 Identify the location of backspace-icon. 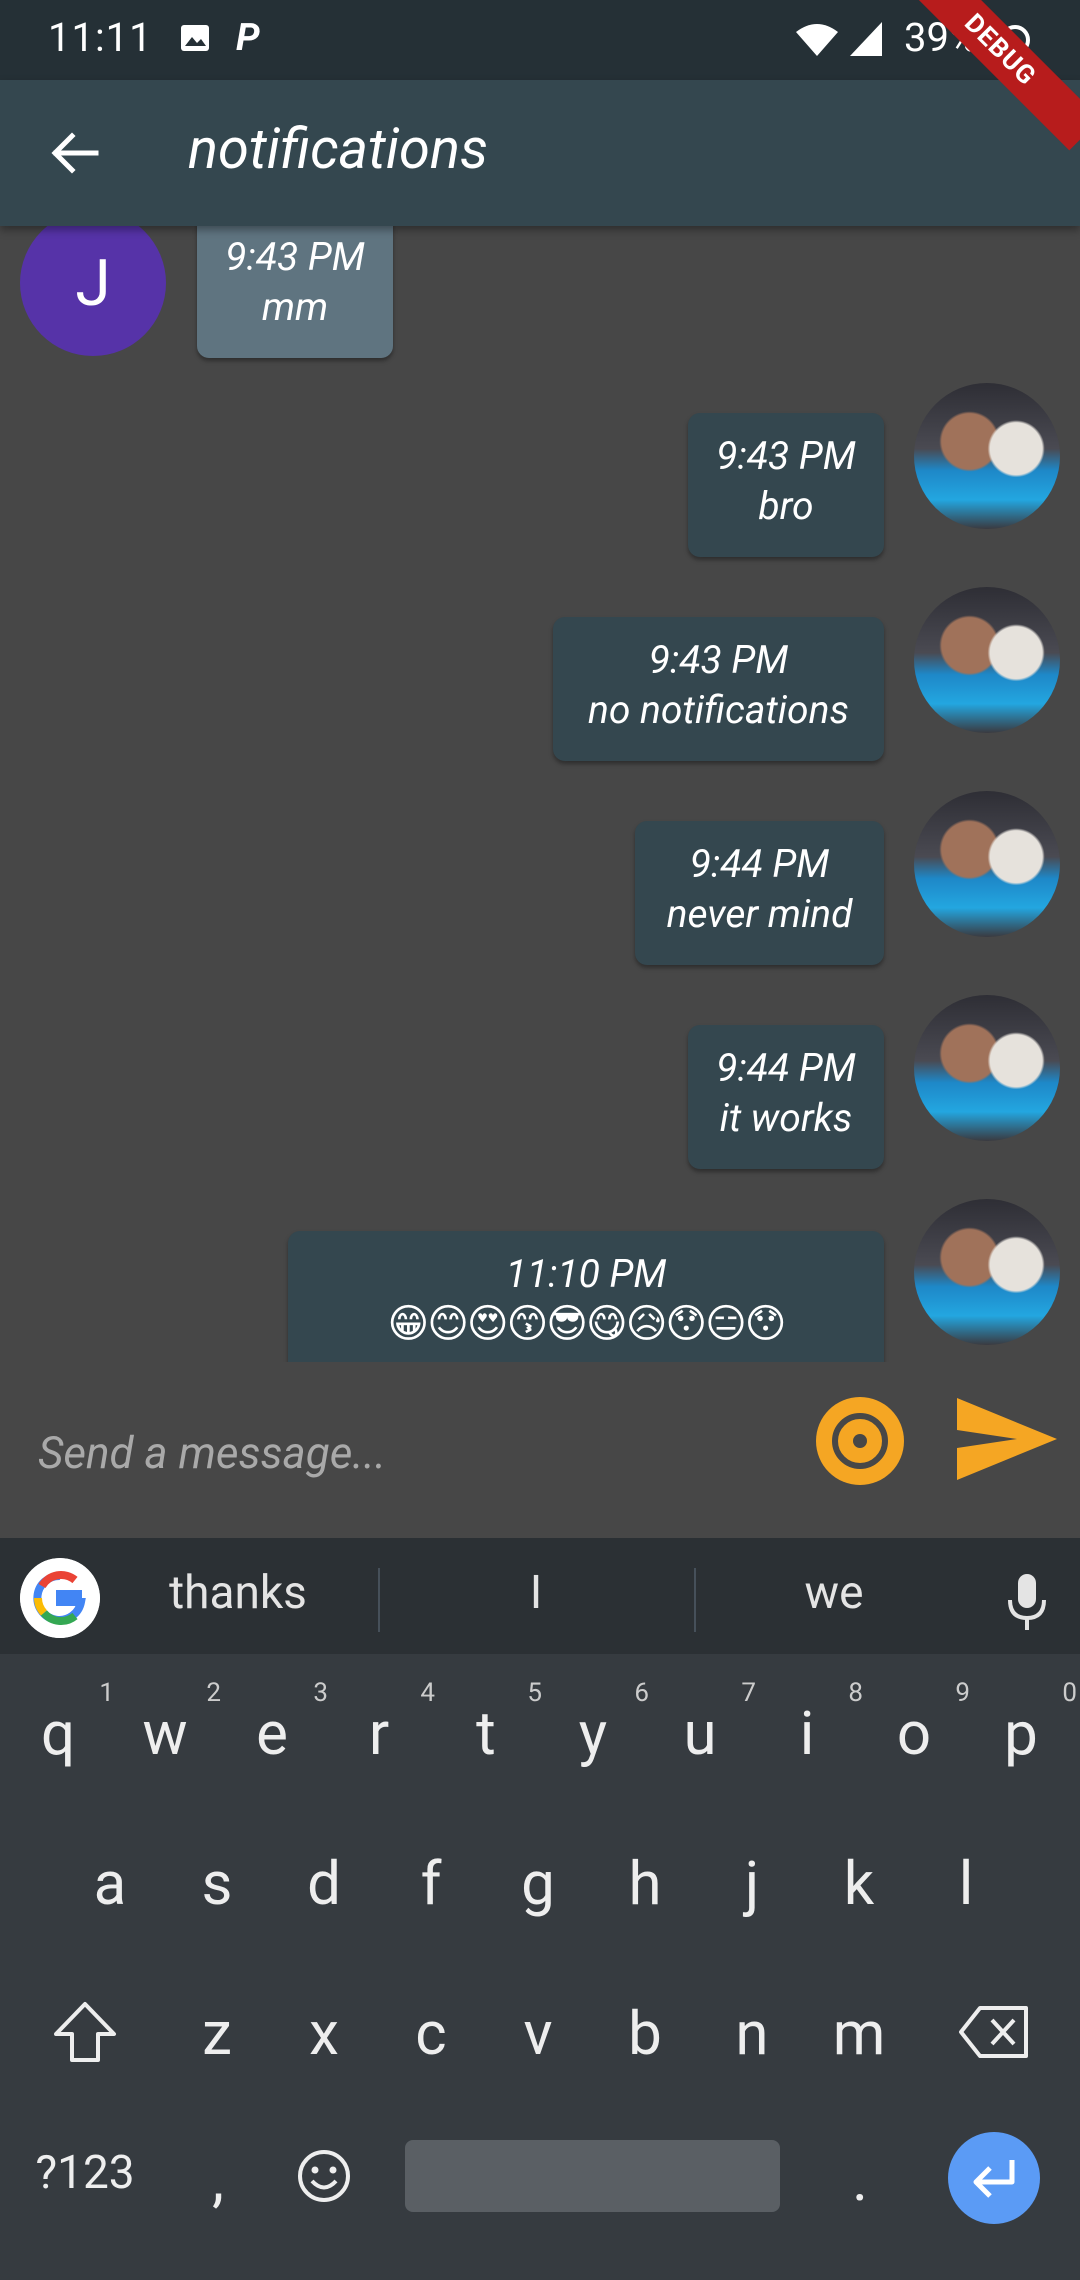
(994, 2032).